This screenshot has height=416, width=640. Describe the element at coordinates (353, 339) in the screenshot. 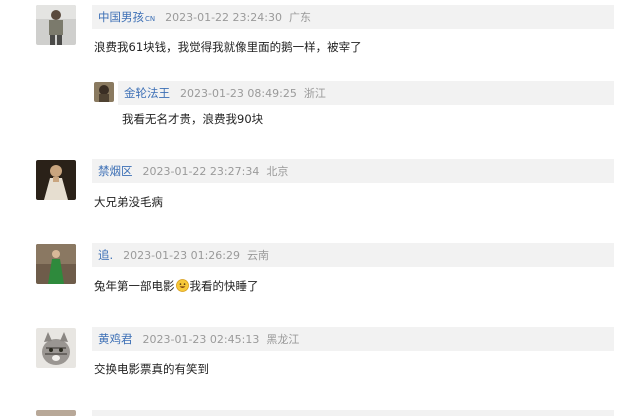

I see `comment-meta: 黄鸡君 2023-01-23 02:45:13 黑龙江` at that location.